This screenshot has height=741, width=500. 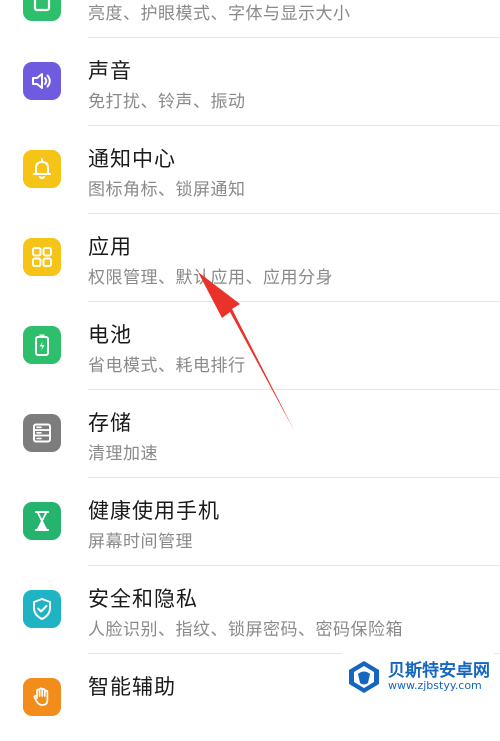 What do you see at coordinates (143, 599) in the screenshot?
I see `settings-item-title: 安全和隐私` at bounding box center [143, 599].